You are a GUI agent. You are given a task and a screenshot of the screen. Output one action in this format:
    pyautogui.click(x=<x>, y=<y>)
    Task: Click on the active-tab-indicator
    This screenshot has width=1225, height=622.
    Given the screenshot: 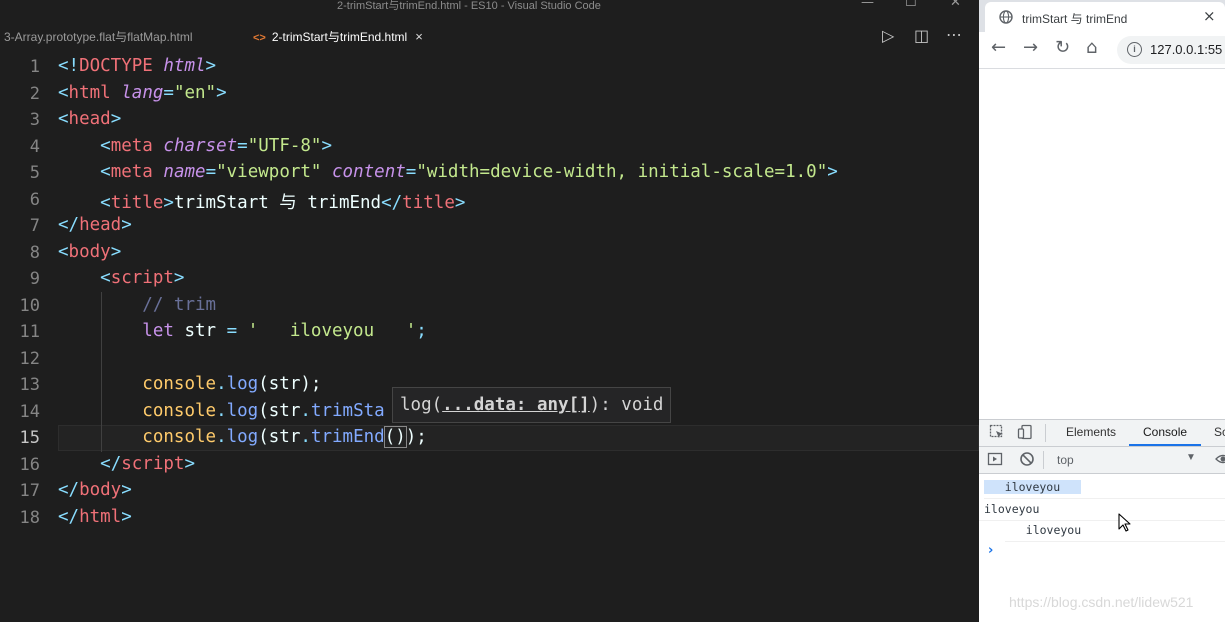 What is the action you would take?
    pyautogui.click(x=1165, y=445)
    